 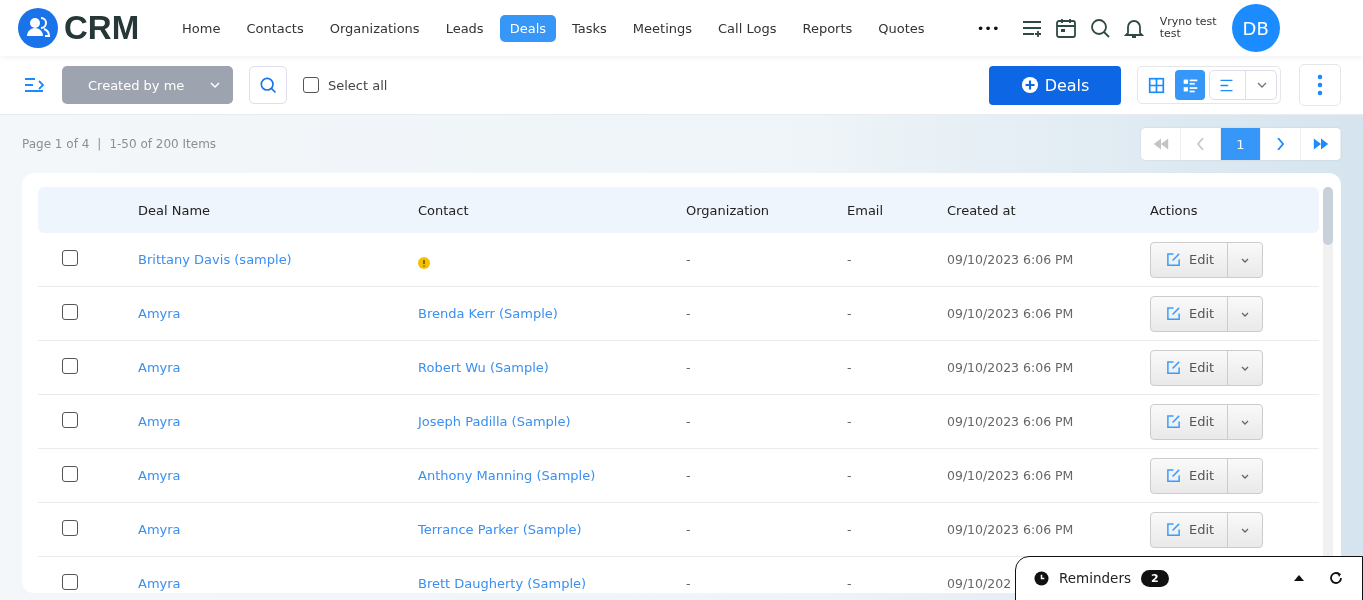 I want to click on contact-link: Brett Daugherty (Sample), so click(x=502, y=583).